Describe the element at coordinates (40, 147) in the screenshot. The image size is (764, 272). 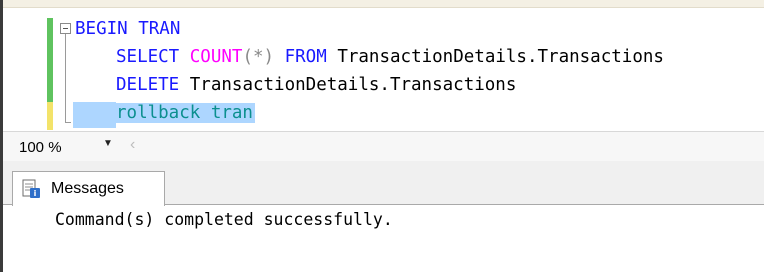
I see `zoom-value: 100 %` at that location.